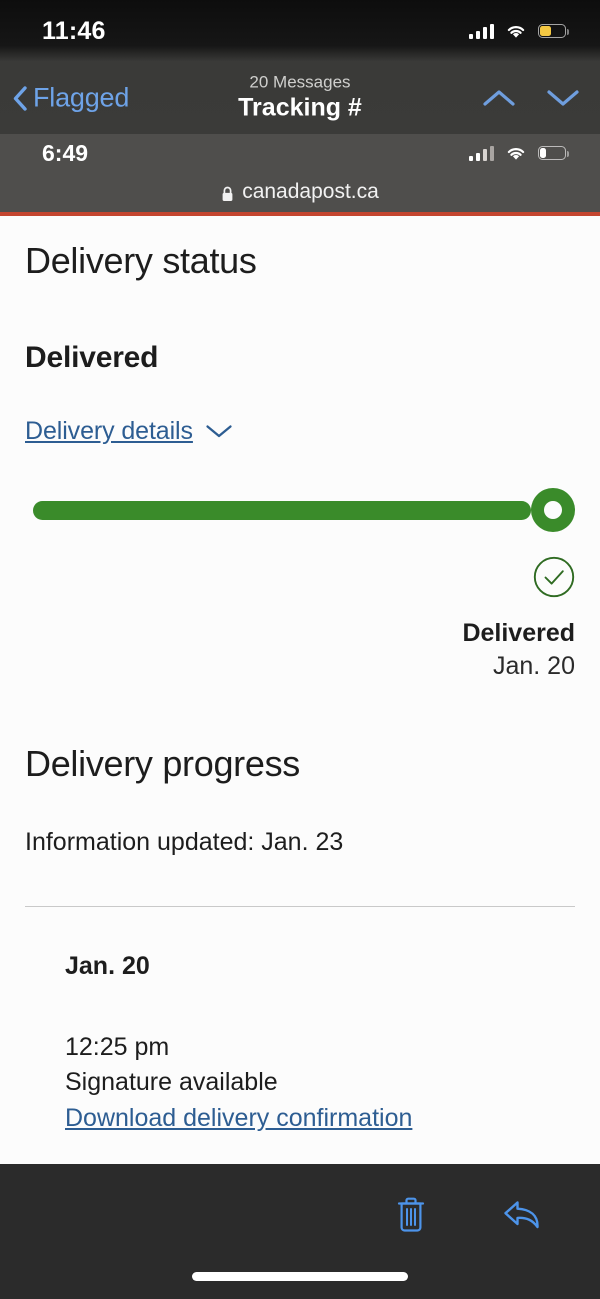 This screenshot has height=1299, width=600. What do you see at coordinates (81, 97) in the screenshot?
I see `back-button-label: Flagged` at bounding box center [81, 97].